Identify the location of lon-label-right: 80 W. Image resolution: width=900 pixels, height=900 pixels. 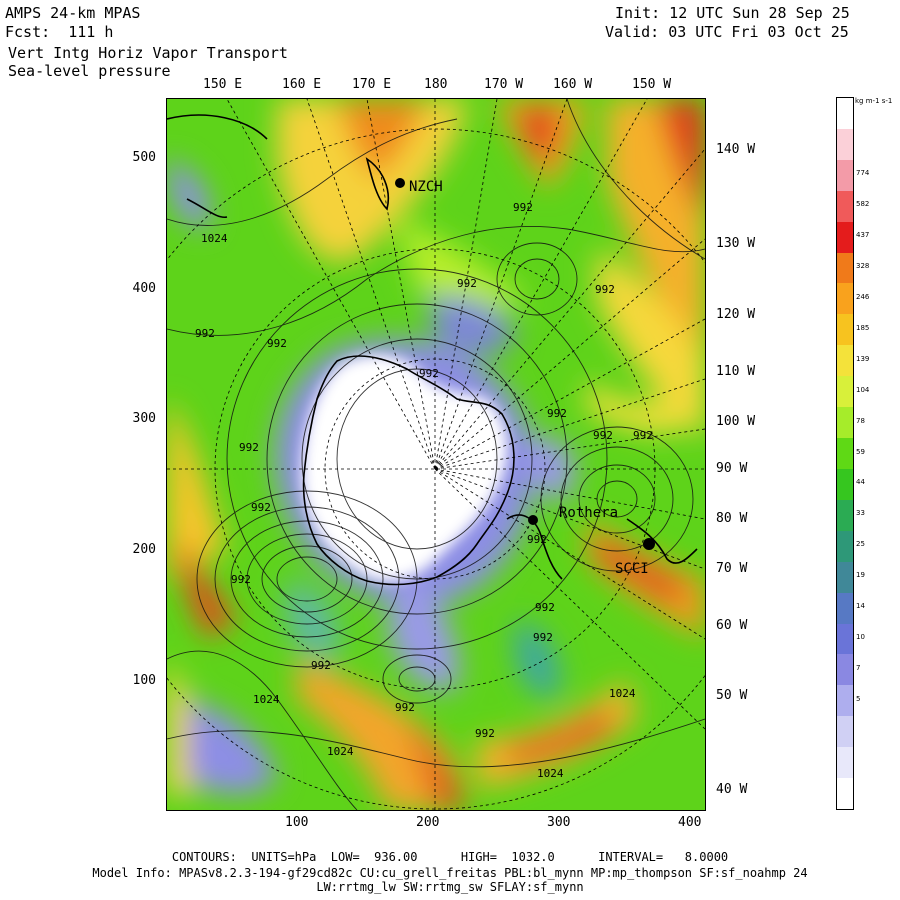
(732, 518).